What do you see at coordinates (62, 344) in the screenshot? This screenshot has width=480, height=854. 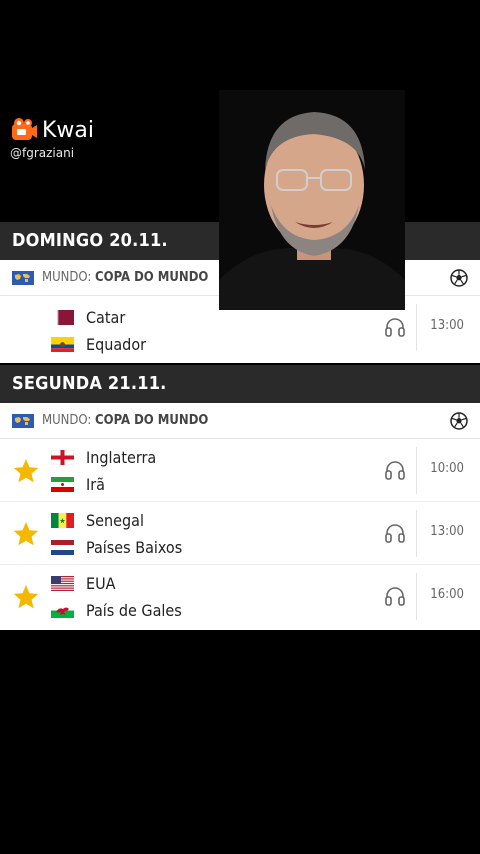 I see `ecuador-flag-icon` at bounding box center [62, 344].